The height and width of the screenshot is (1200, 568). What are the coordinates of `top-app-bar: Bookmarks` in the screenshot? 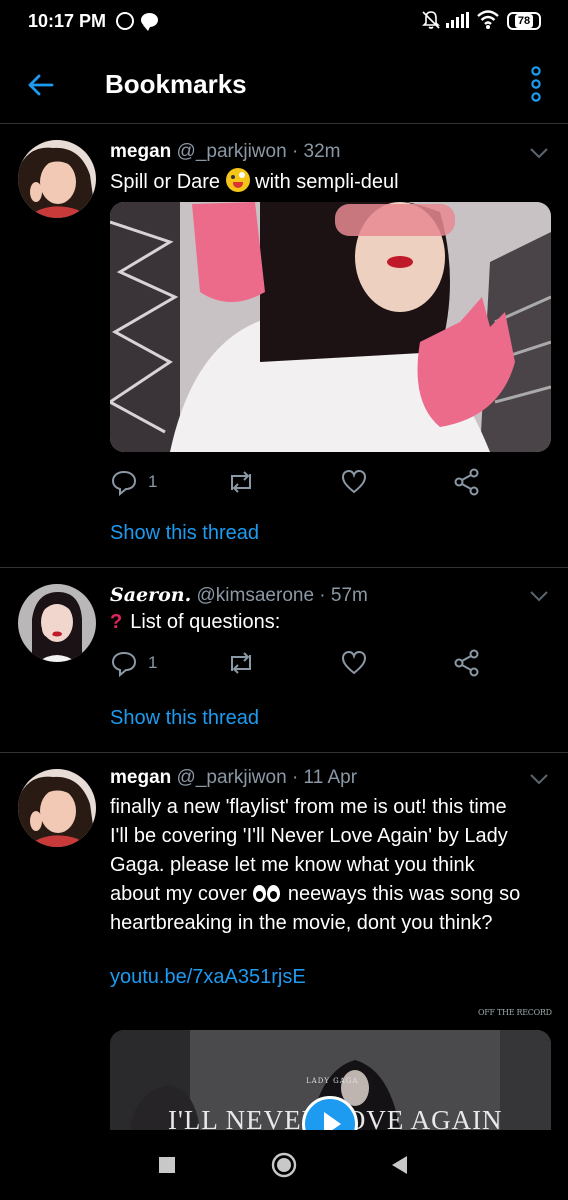 It's located at (284, 85).